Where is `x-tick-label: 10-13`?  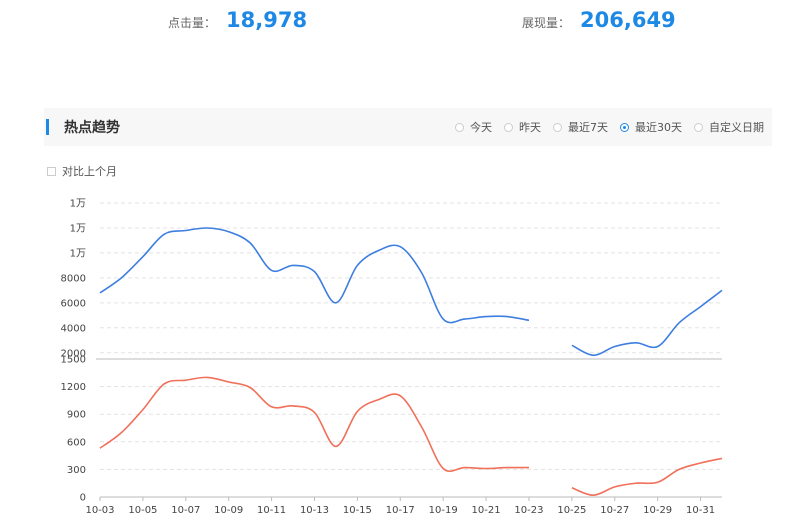 x-tick-label: 10-13 is located at coordinates (314, 510).